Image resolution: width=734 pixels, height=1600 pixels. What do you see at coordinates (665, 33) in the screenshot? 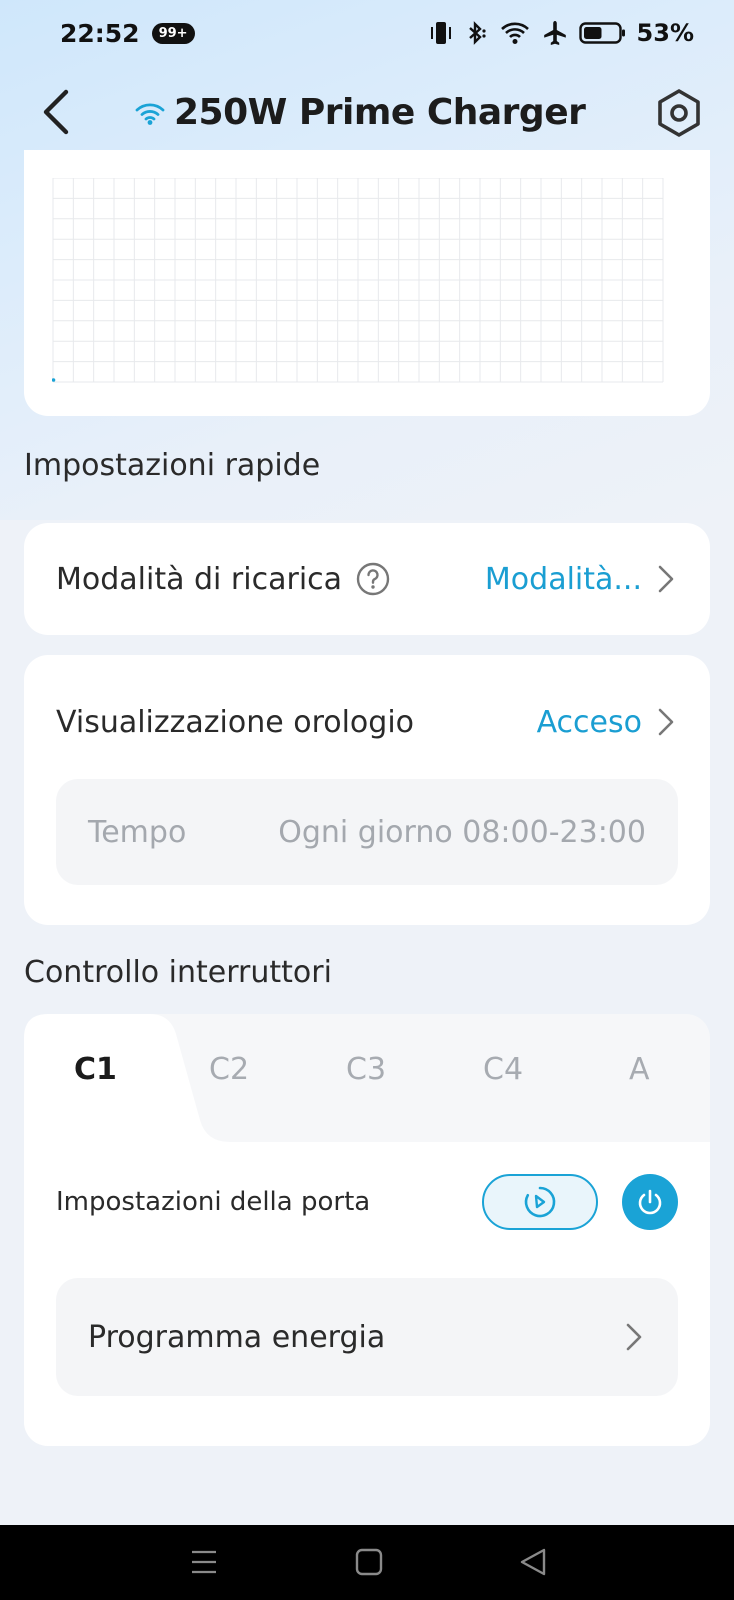
I see `battery-percent: 53%` at bounding box center [665, 33].